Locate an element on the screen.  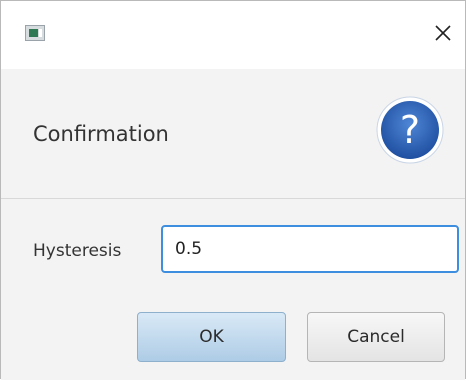
app-icon is located at coordinates (35, 33).